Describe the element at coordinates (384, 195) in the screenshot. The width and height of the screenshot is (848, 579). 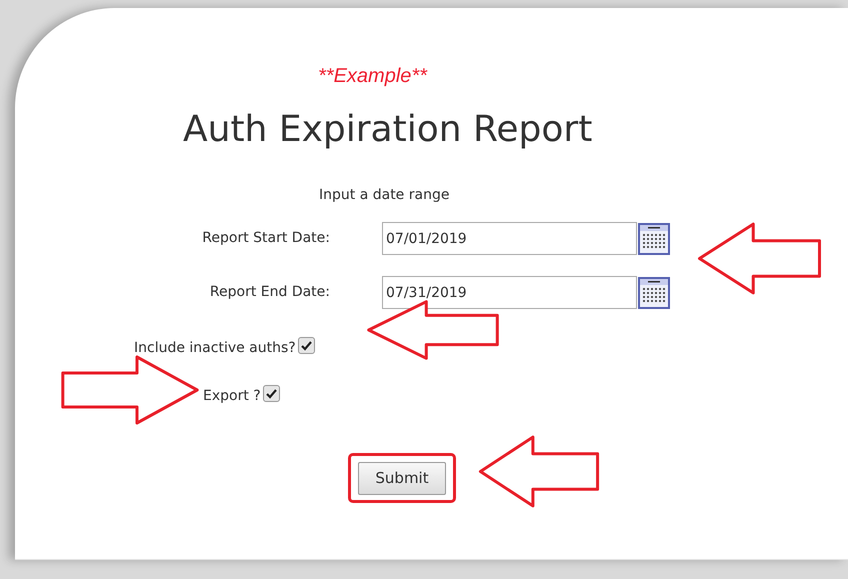
I see `instructions-text: Input a date range` at that location.